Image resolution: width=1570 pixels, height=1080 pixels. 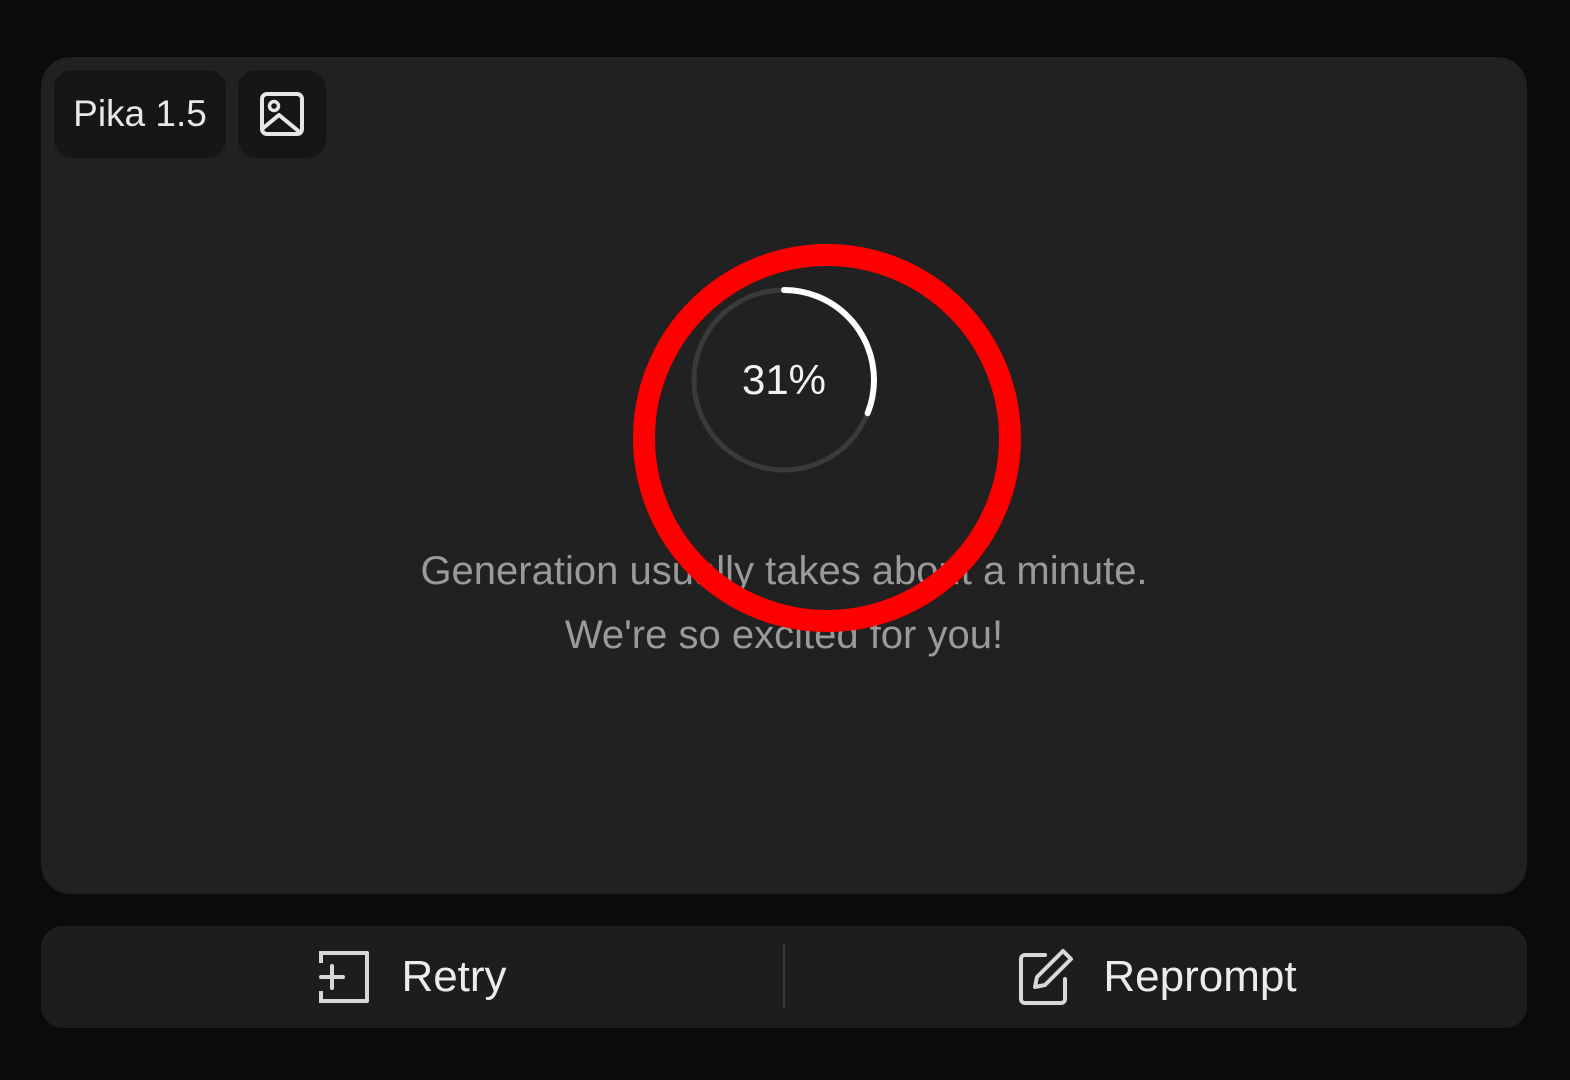 What do you see at coordinates (454, 976) in the screenshot?
I see `retry-label: Retry` at bounding box center [454, 976].